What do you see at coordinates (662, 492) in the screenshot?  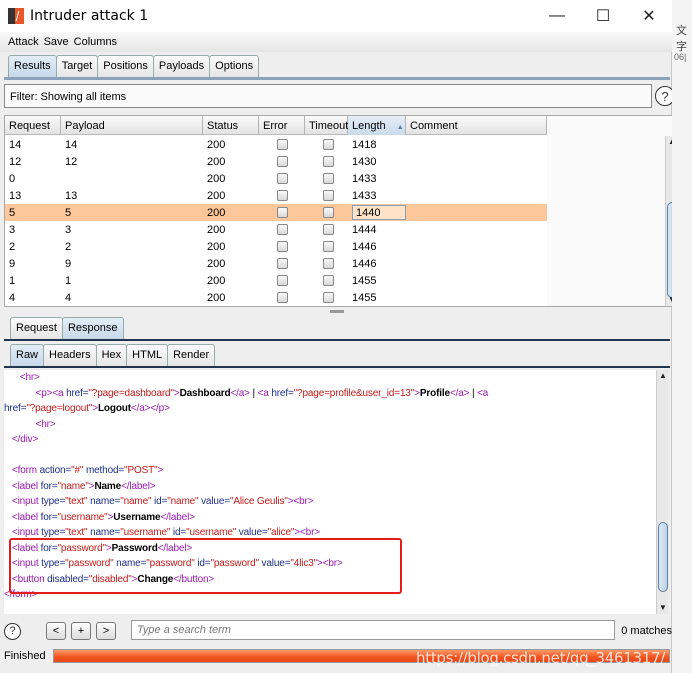 I see `response-scrollbar: ▲ ▼` at bounding box center [662, 492].